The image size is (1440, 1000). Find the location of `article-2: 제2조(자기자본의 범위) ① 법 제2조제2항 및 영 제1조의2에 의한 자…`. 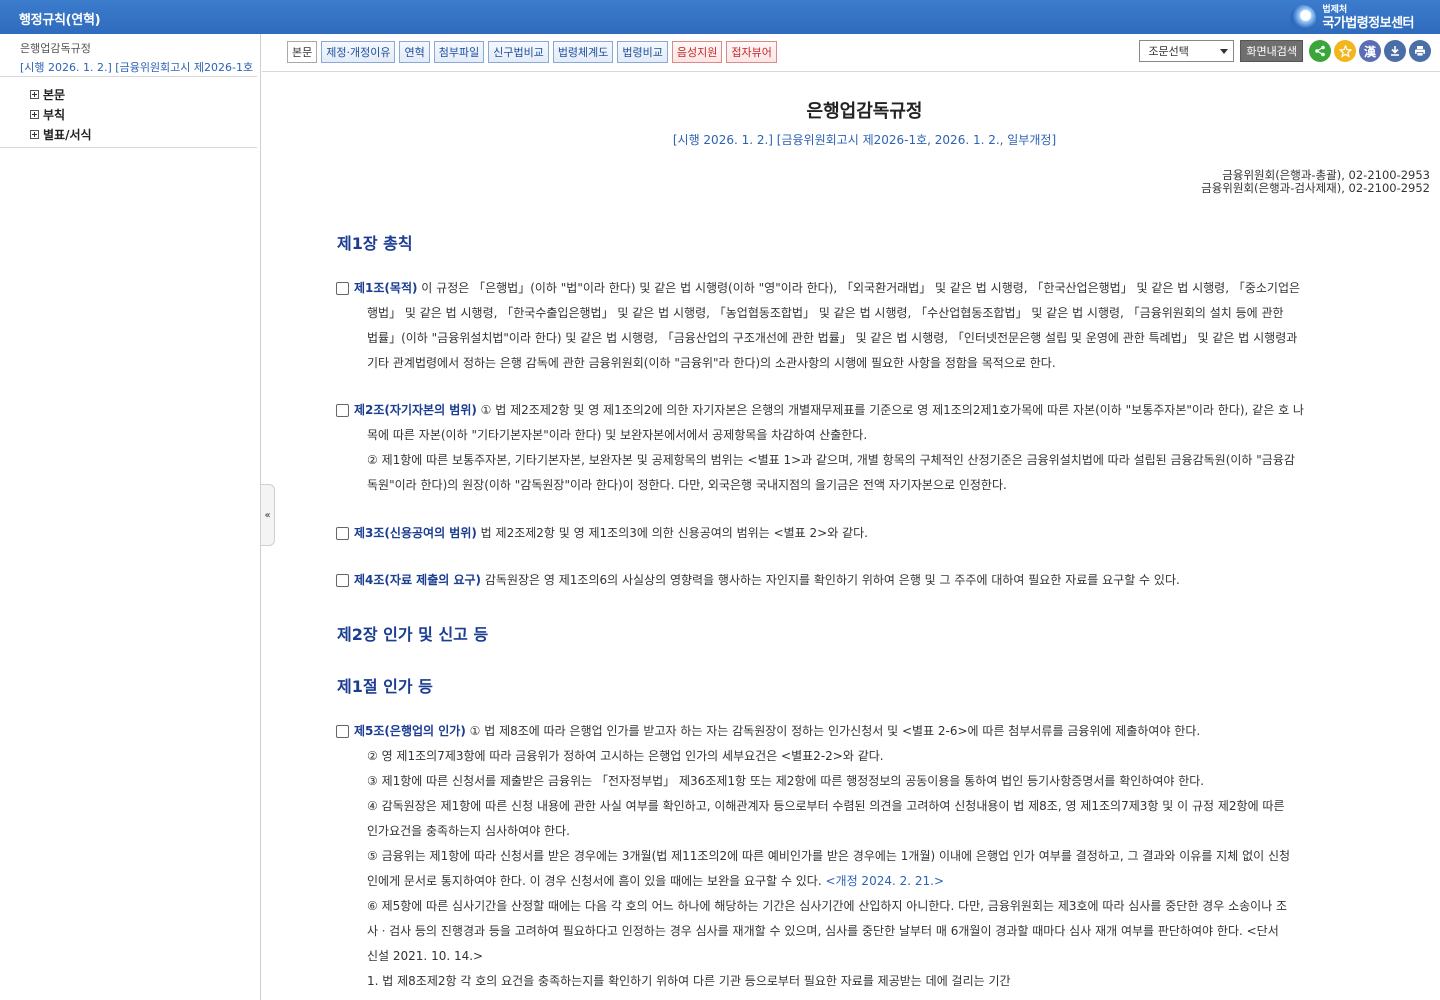

article-2: 제2조(자기자본의 범위) ① 법 제2조제2항 및 영 제1조의2에 의한 자… is located at coordinates (884, 448).